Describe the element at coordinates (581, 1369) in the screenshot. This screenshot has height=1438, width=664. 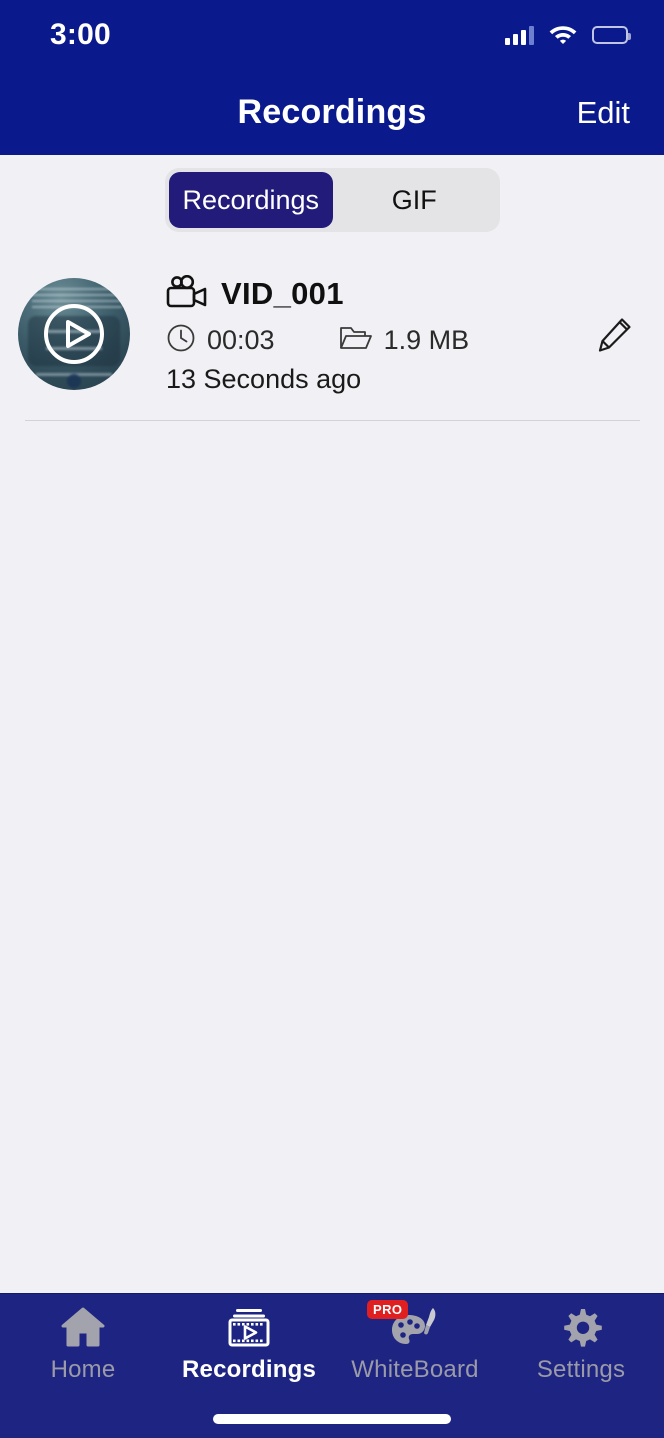
I see `tab-settings-label: Settings` at that location.